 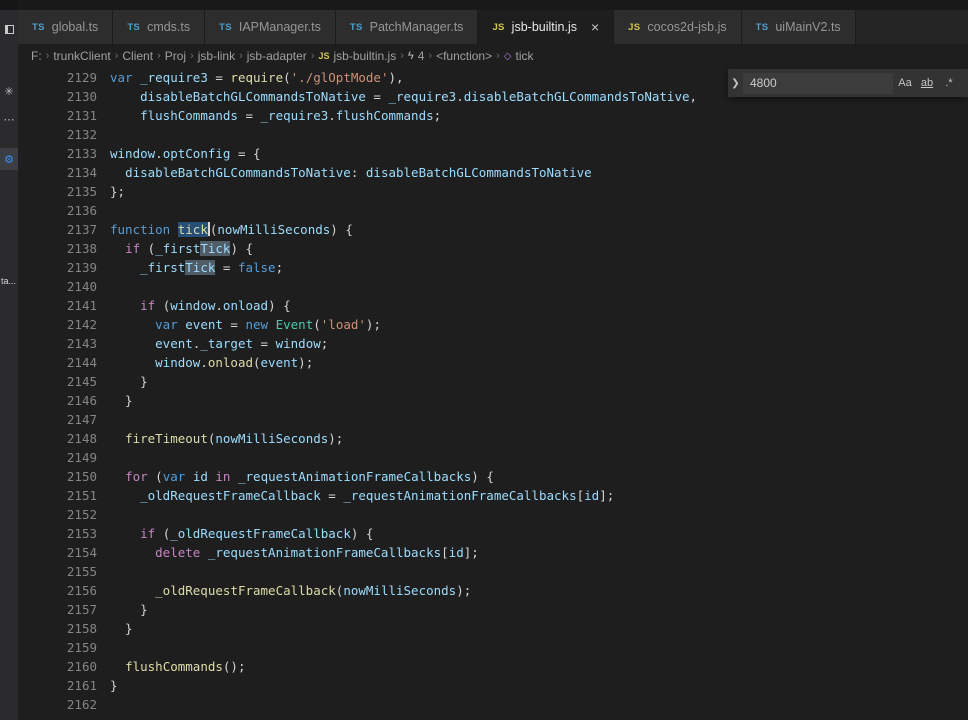 I want to click on breadcrumb-item: trunkClient, so click(x=81, y=56).